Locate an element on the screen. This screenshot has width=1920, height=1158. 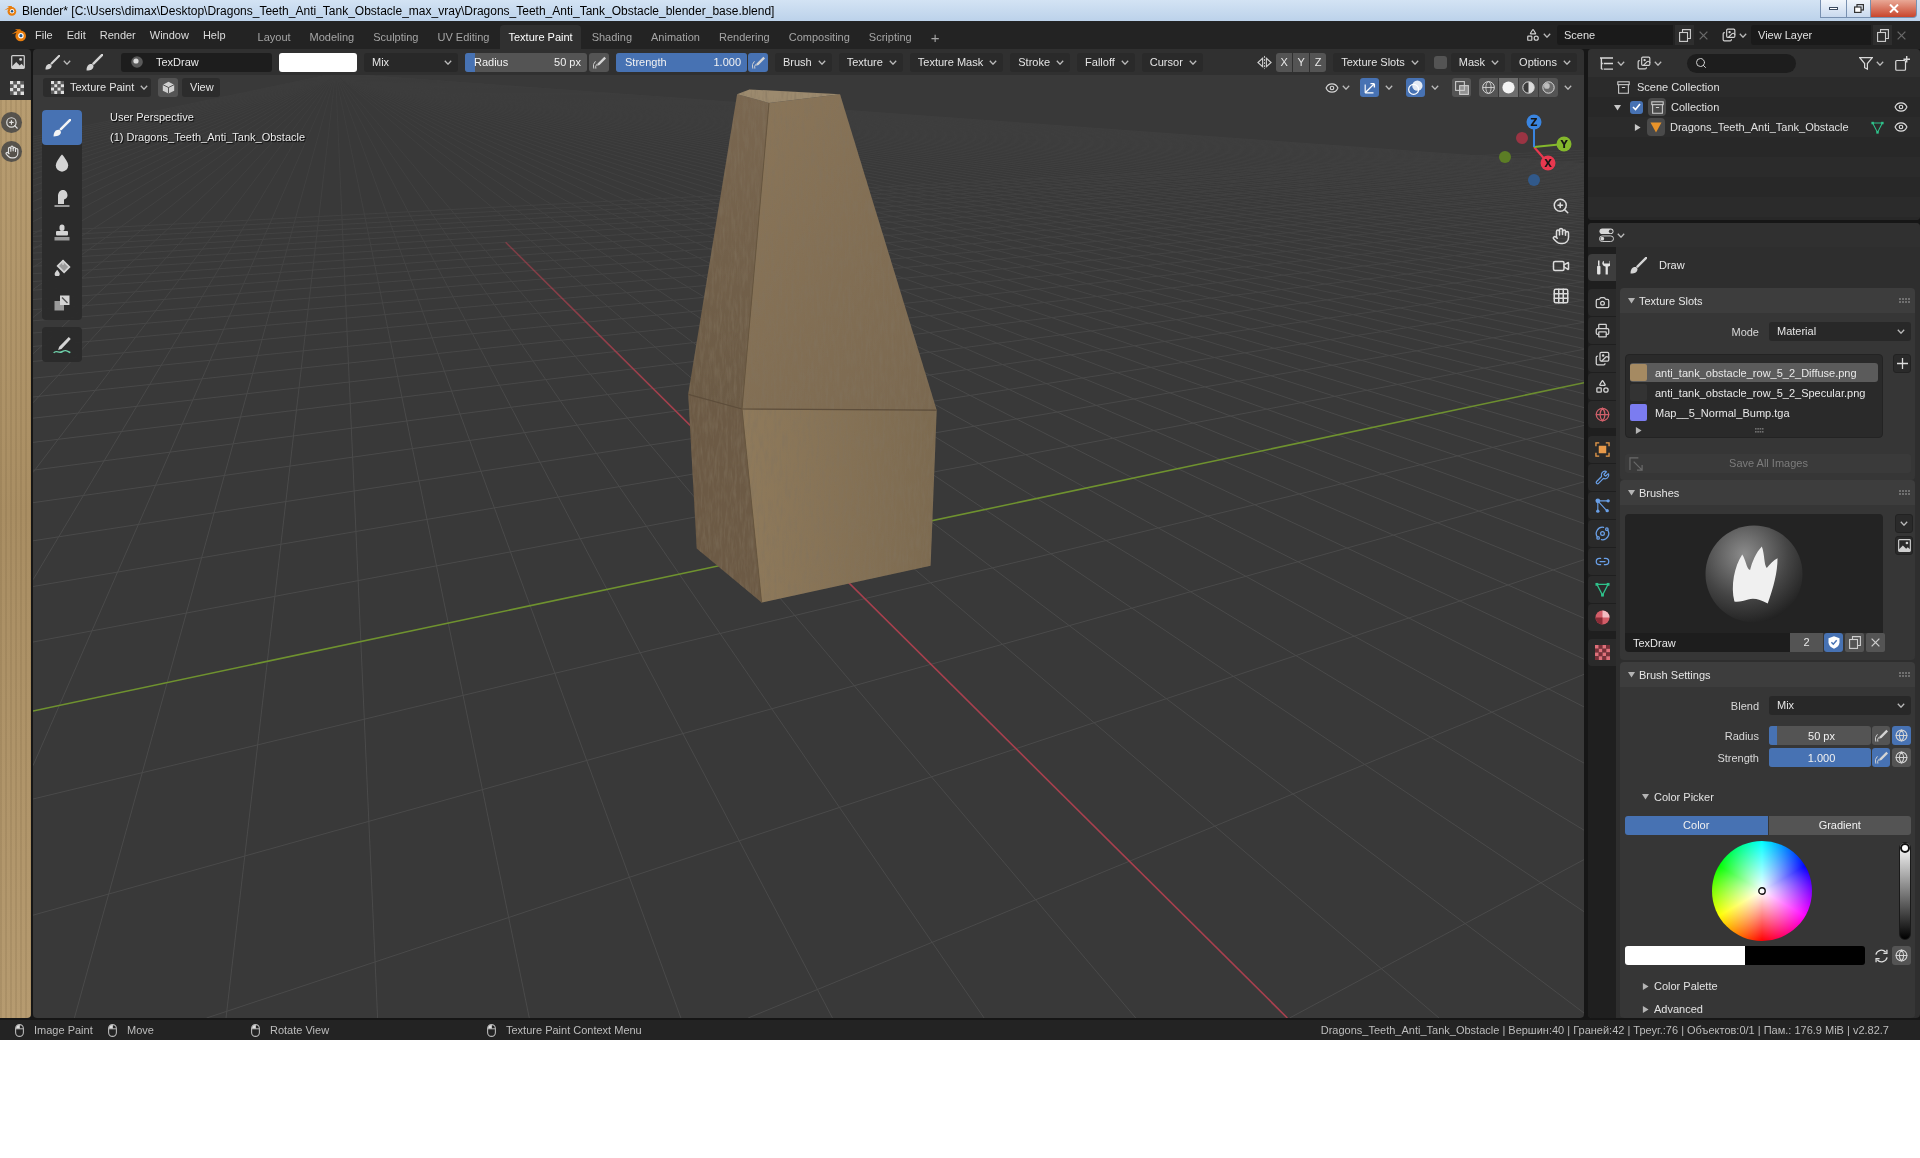
axis-handle: Y is located at coordinates (1552, 144).